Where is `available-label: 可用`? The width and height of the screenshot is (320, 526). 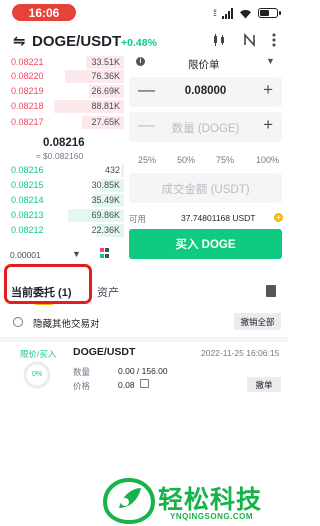
available-label: 可用 is located at coordinates (138, 219).